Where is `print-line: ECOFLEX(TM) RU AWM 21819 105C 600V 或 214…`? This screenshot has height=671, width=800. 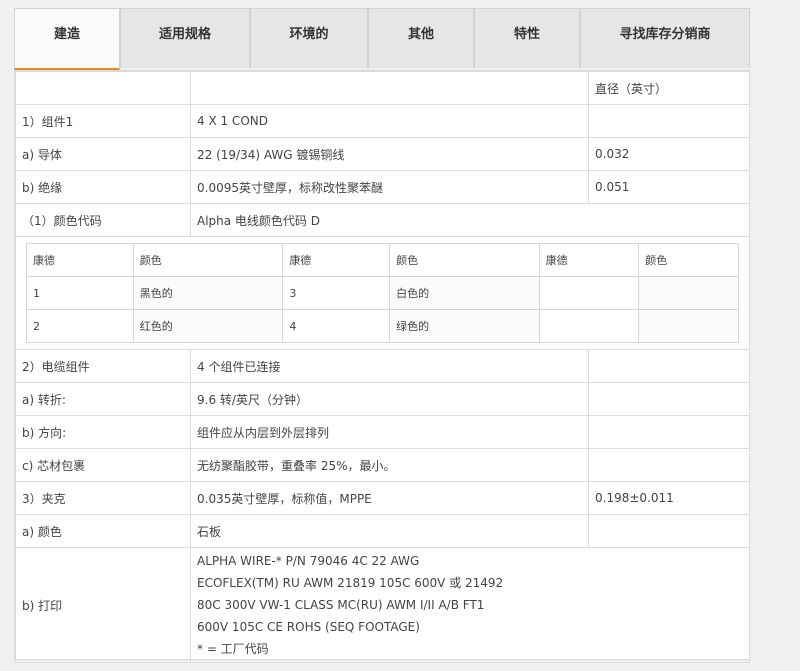
print-line: ECOFLEX(TM) RU AWM 21819 105C 600V 或 214… is located at coordinates (350, 583).